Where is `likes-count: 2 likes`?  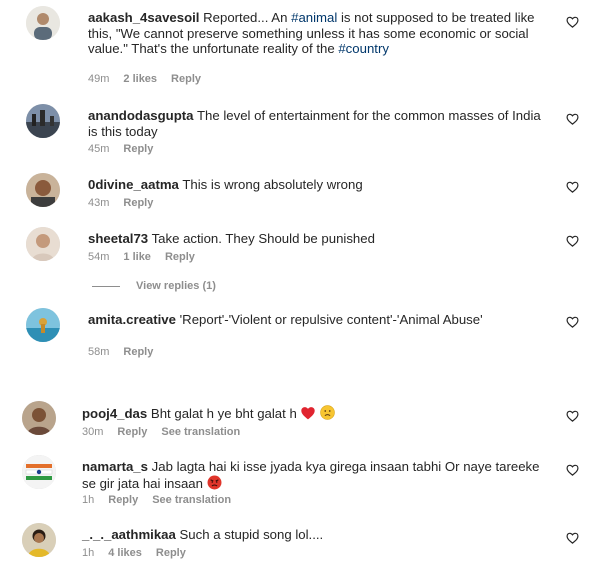
likes-count: 2 likes is located at coordinates (140, 79).